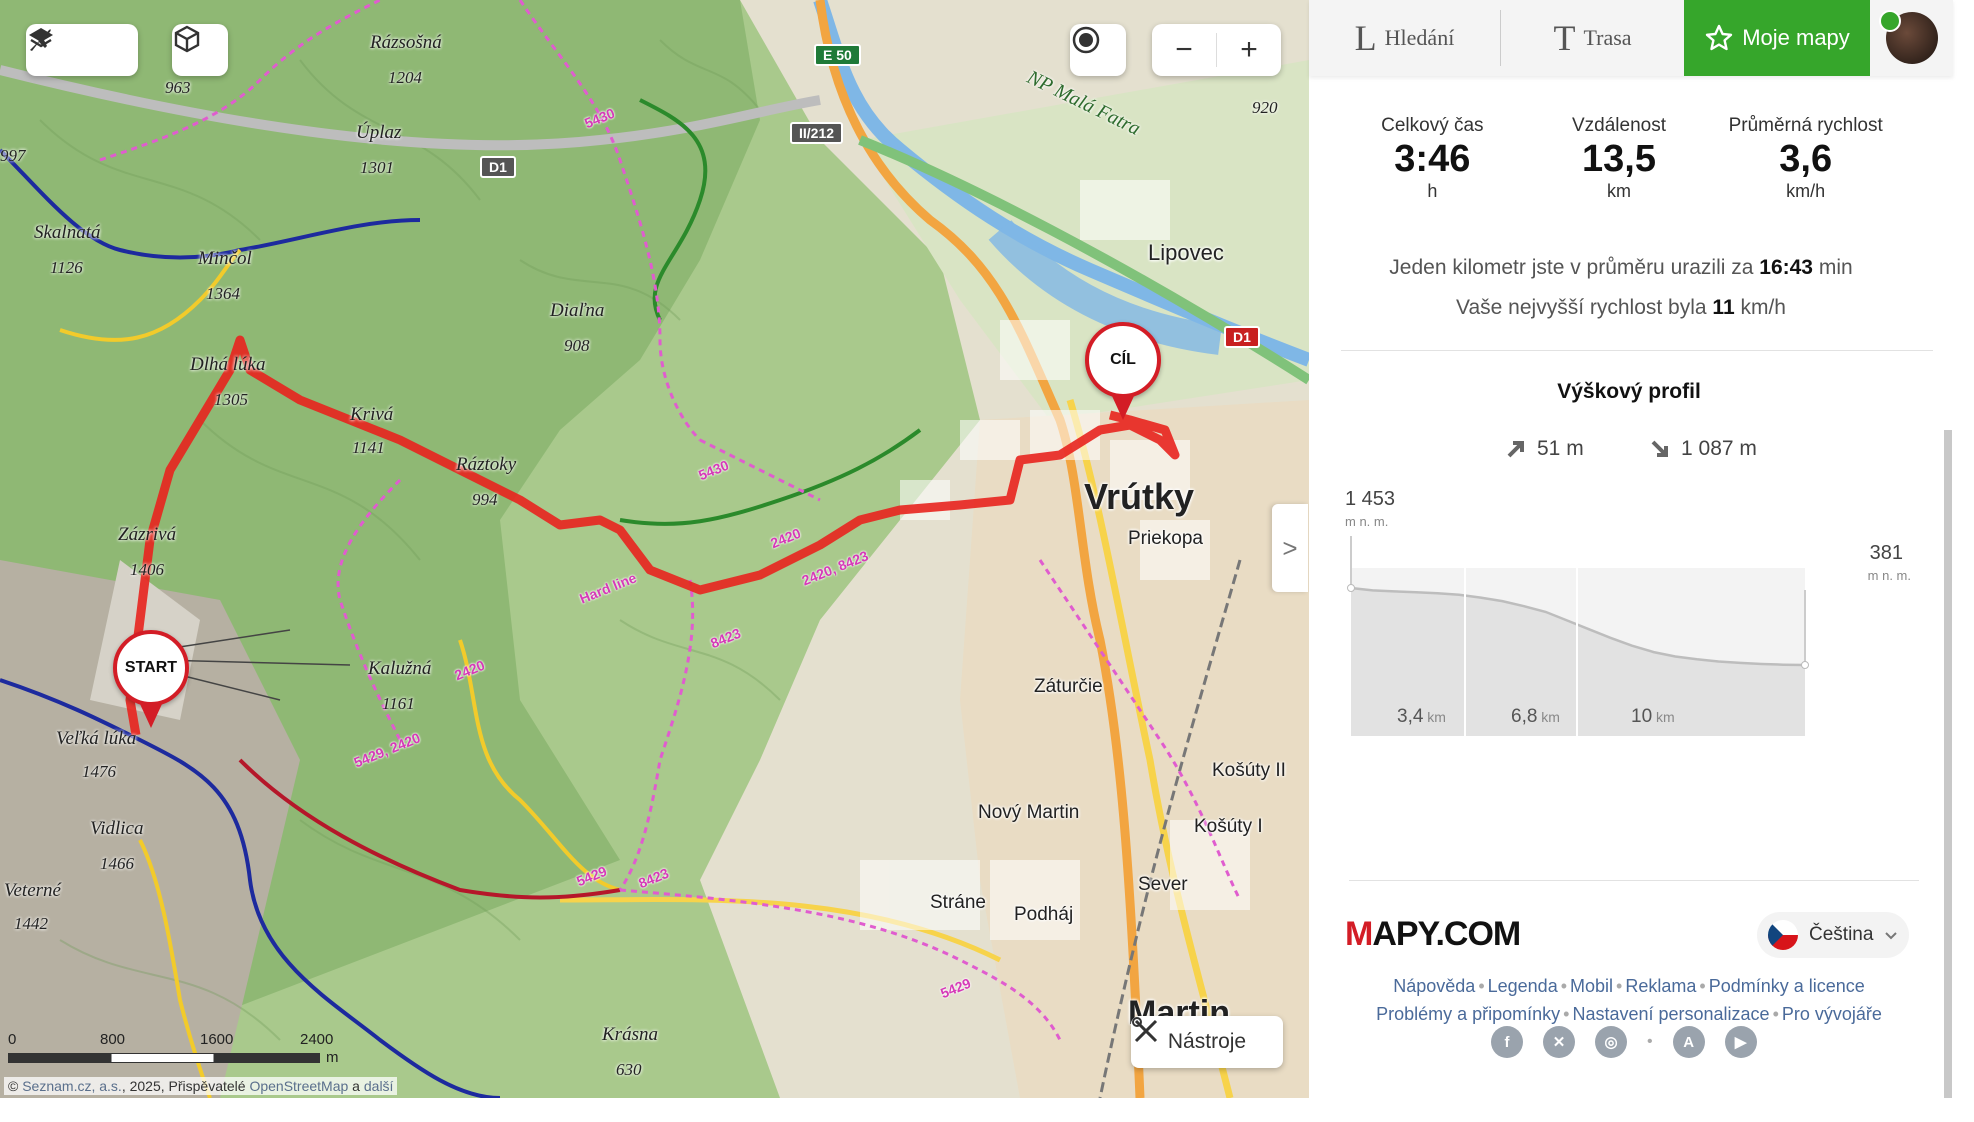 This screenshot has height=1122, width=1974. I want to click on scale-bar: 0 800 1600 2400 m, so click(173, 1048).